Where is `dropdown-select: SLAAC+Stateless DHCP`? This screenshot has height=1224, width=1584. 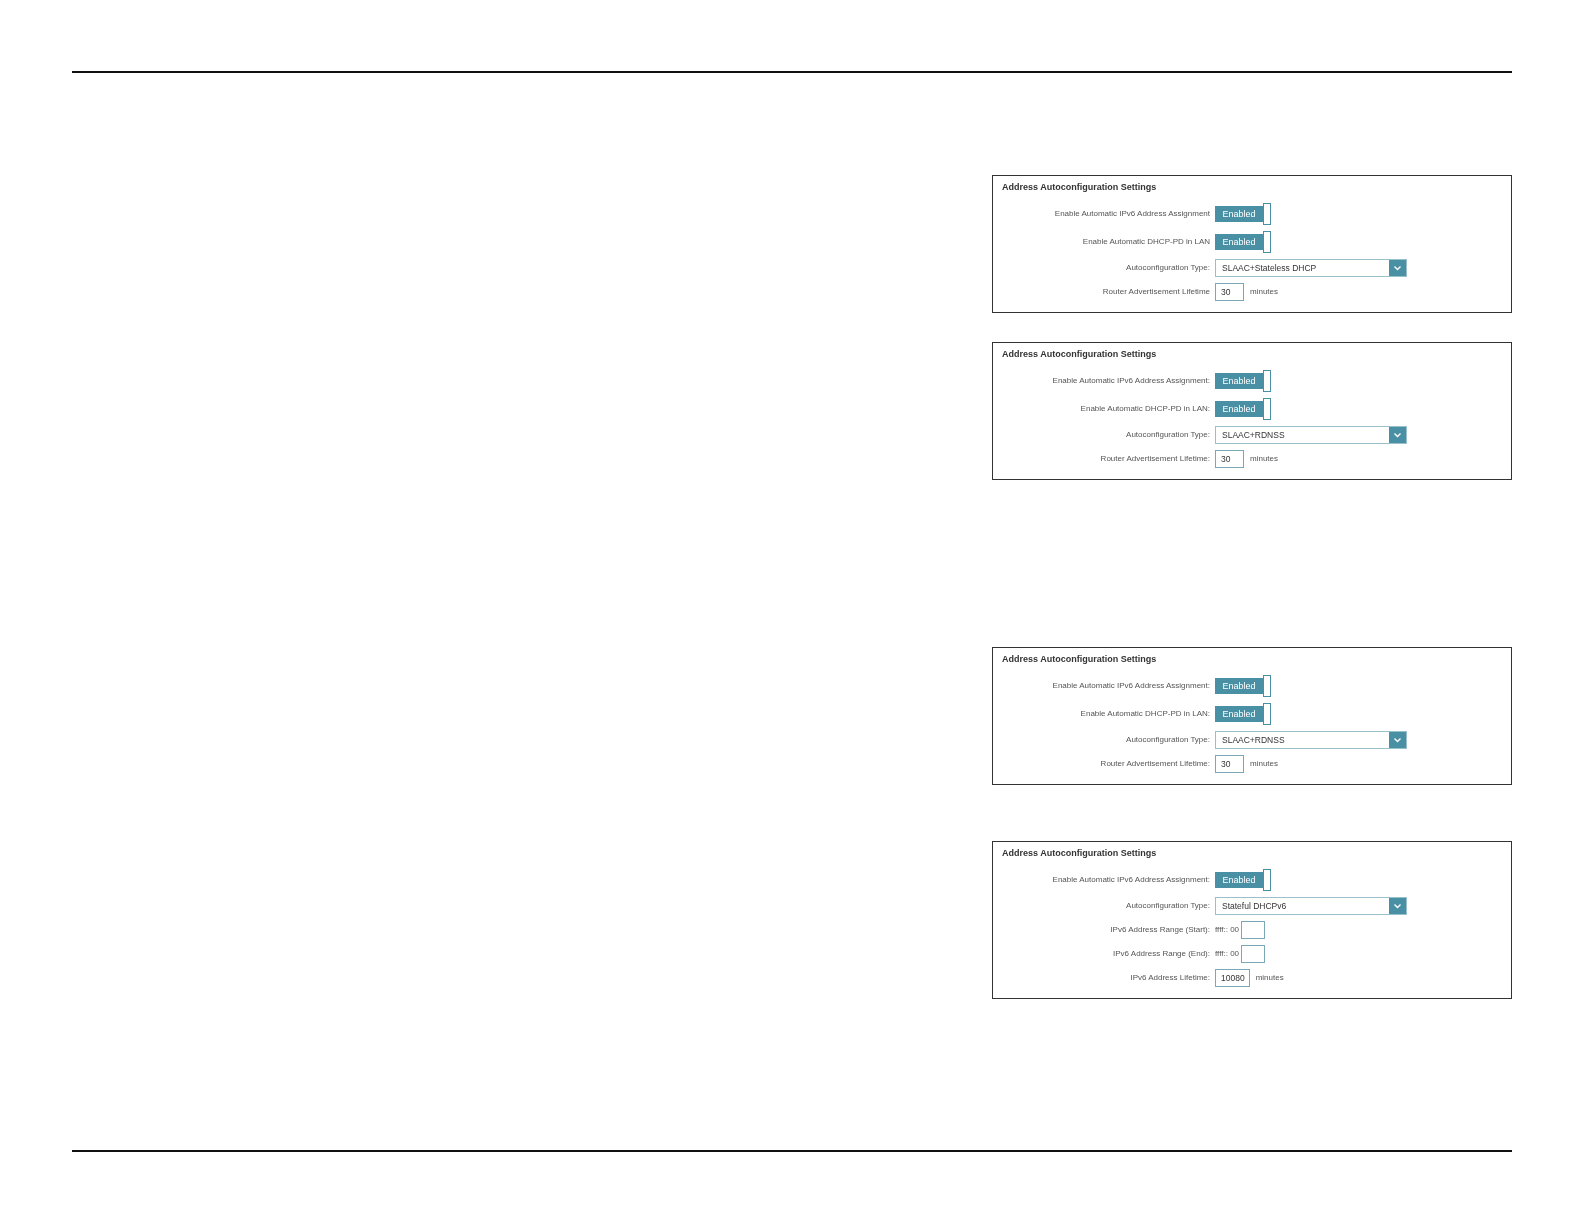
dropdown-select: SLAAC+Stateless DHCP is located at coordinates (1311, 268).